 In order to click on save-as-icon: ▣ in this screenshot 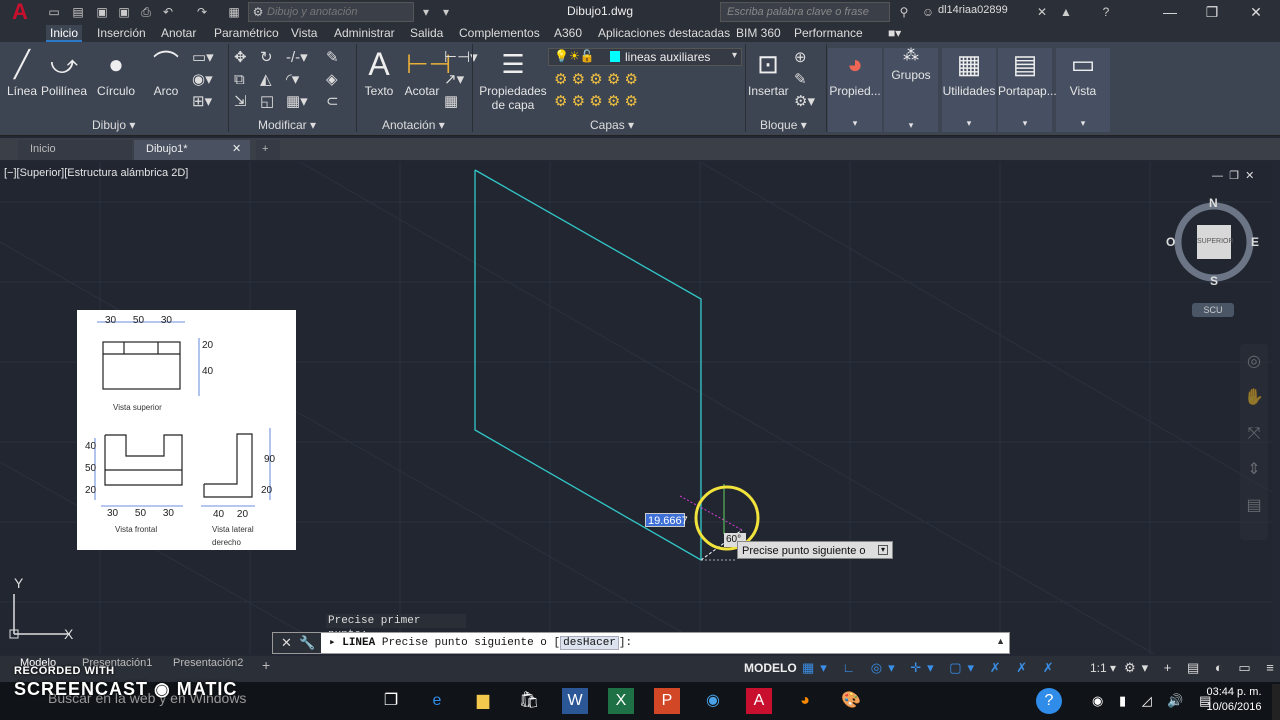, I will do `click(124, 12)`.